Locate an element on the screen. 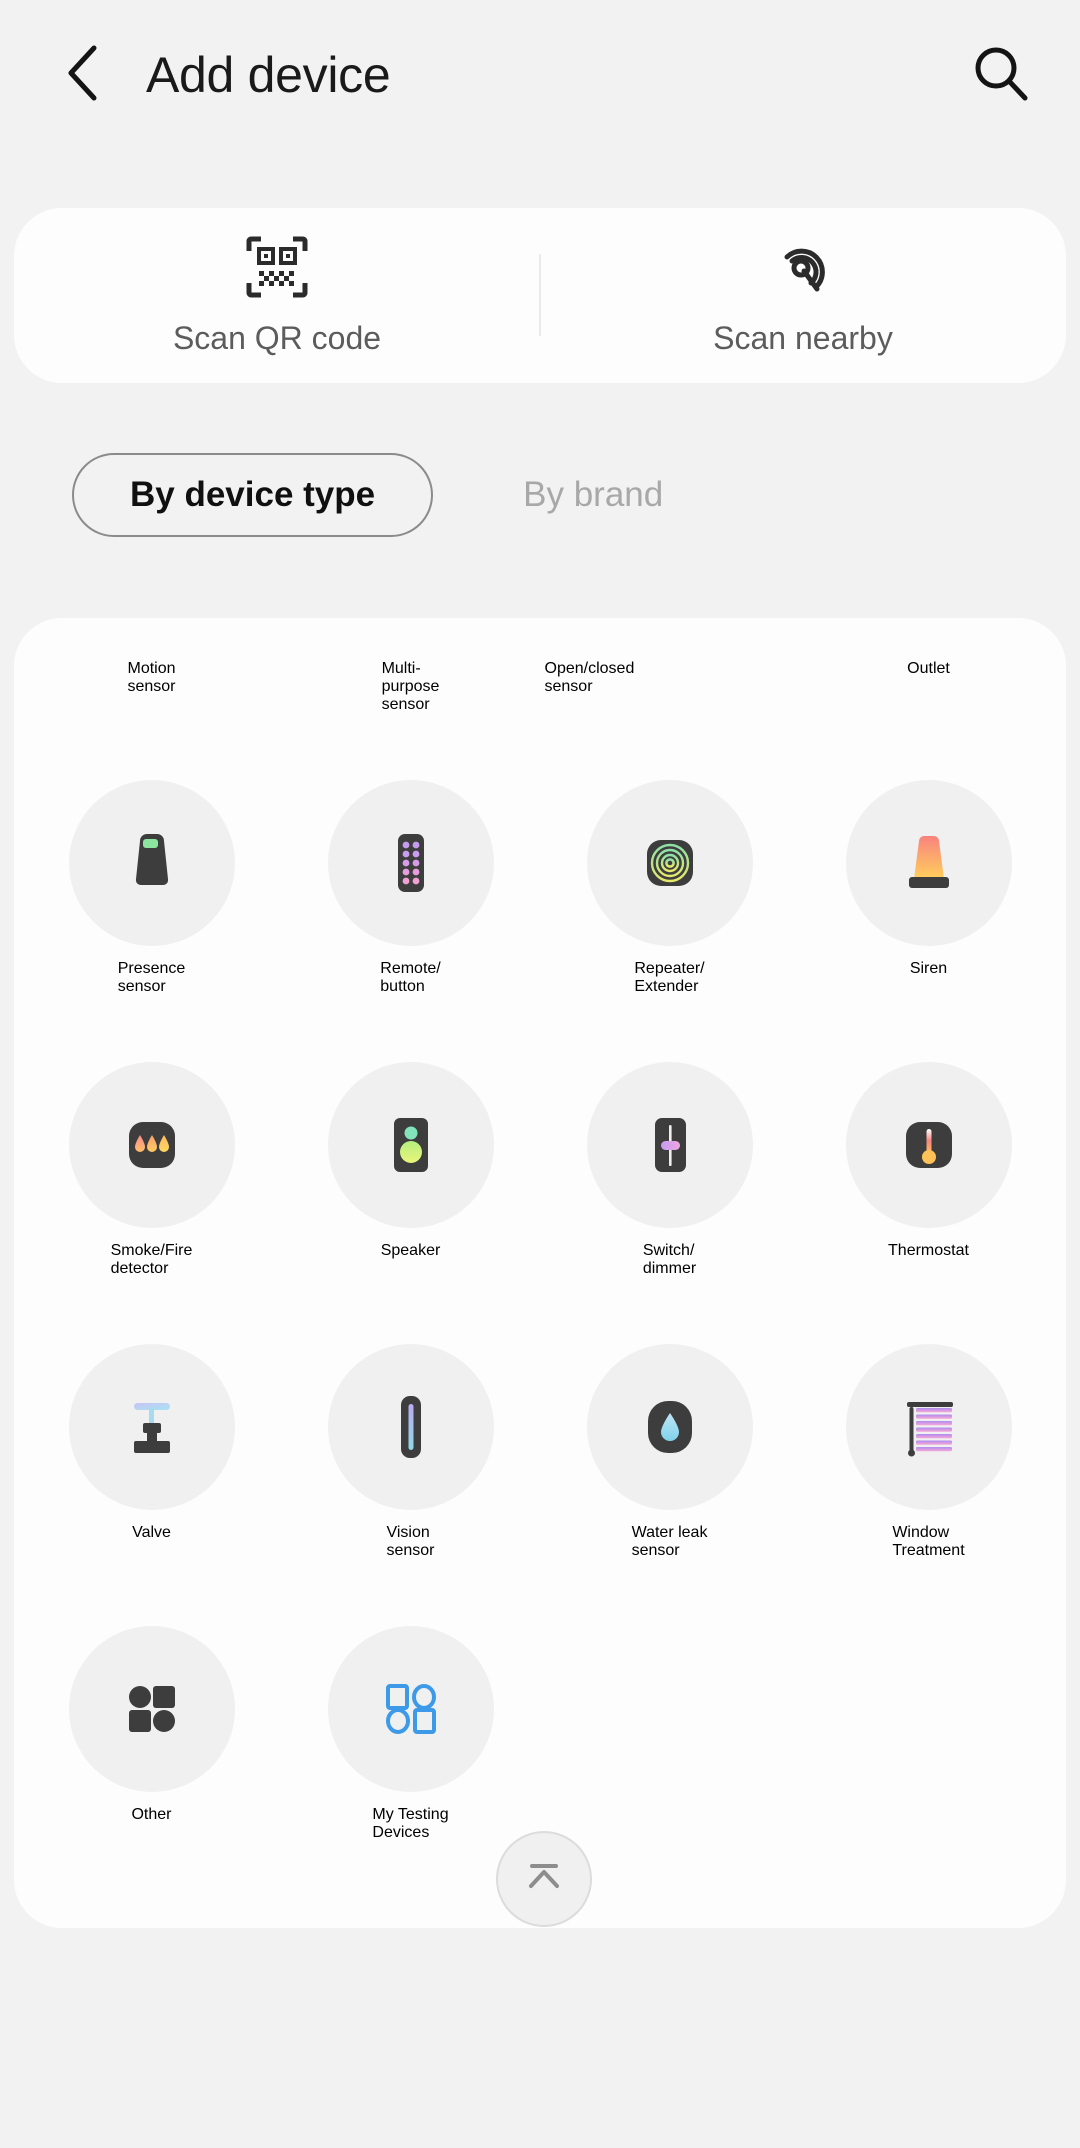 This screenshot has height=2148, width=1080. device-item-thermostat: Thermostat is located at coordinates (928, 1137).